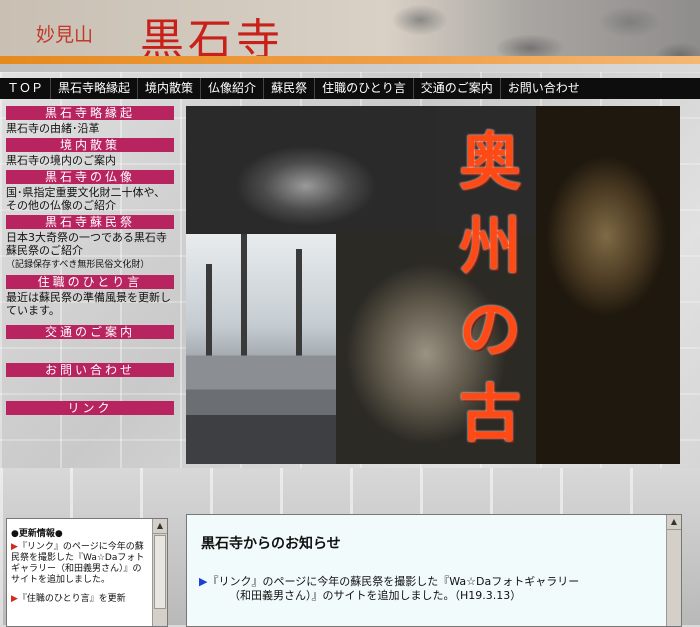 The width and height of the screenshot is (700, 627). I want to click on update-heading: ●更新情報●, so click(37, 534).